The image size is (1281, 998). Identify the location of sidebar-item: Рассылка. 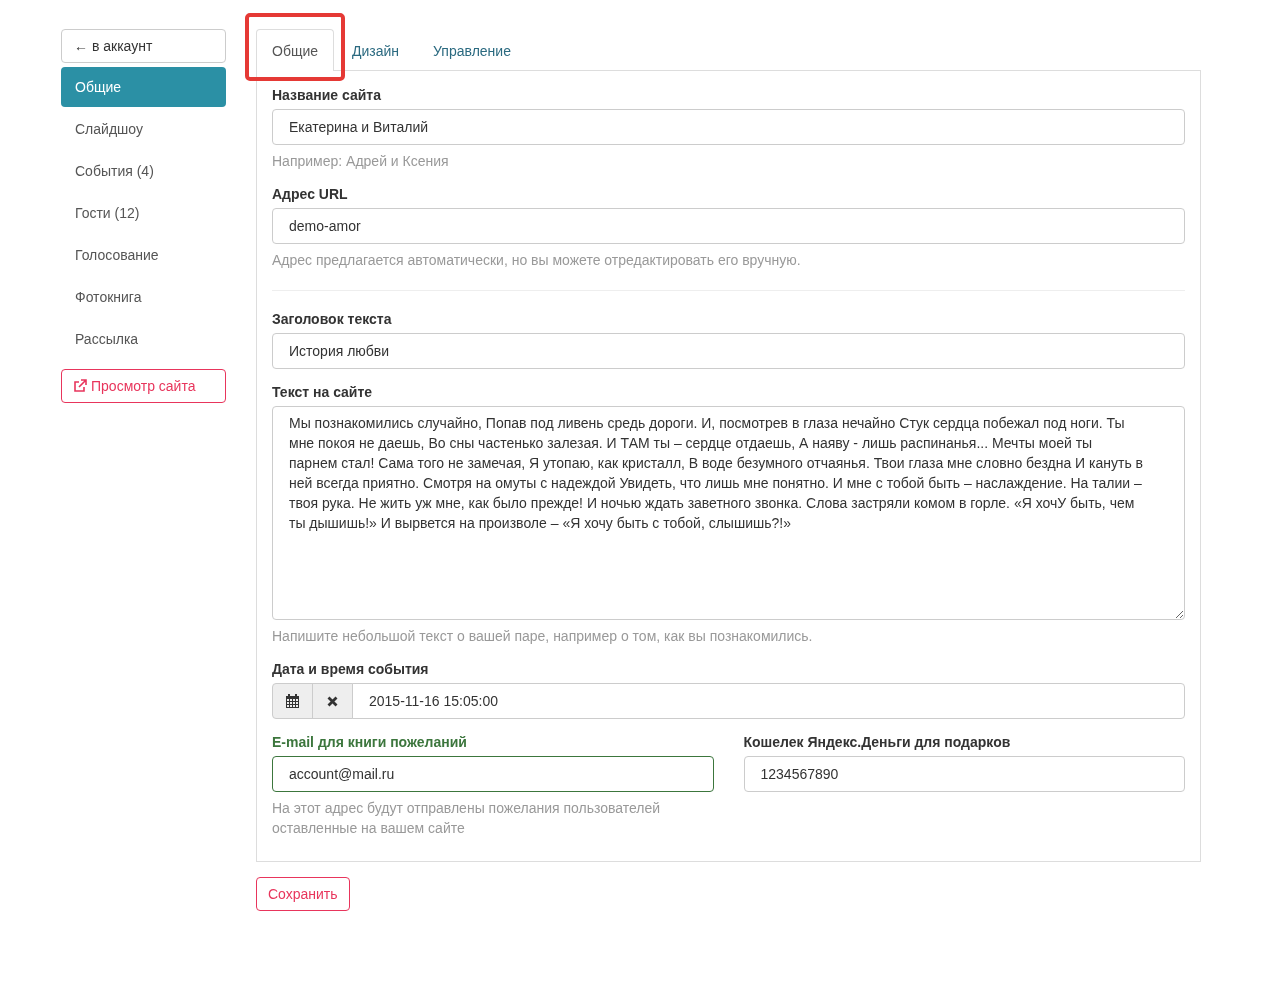
(143, 339).